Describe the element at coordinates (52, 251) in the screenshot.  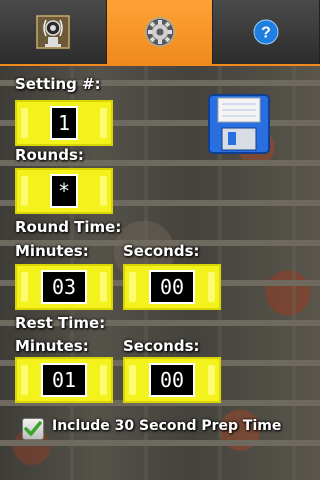
I see `round-minutes-label: Minutes:` at that location.